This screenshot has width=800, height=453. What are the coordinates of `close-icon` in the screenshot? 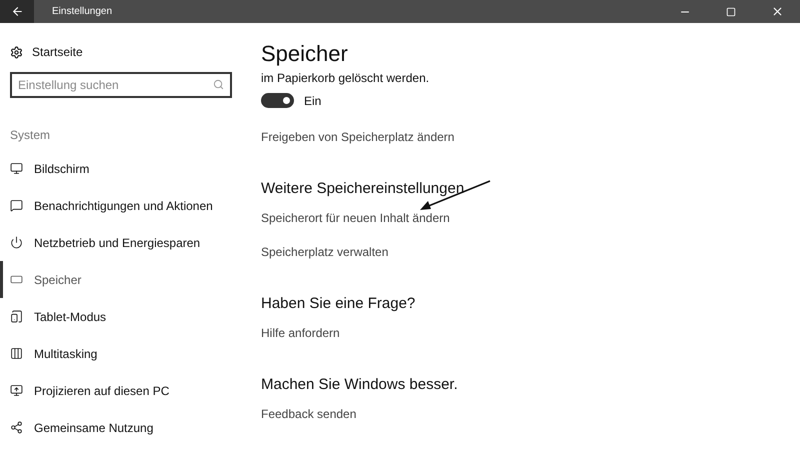 It's located at (777, 11).